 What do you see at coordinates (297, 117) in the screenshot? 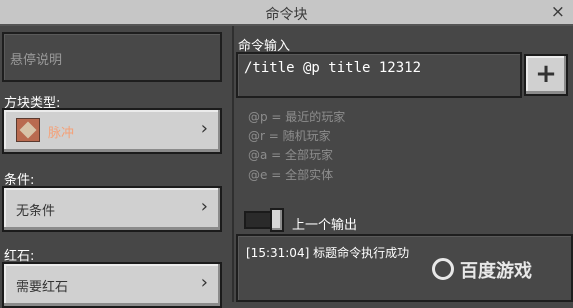
I see `hint-nearest-player: @p = 最近的玩家` at bounding box center [297, 117].